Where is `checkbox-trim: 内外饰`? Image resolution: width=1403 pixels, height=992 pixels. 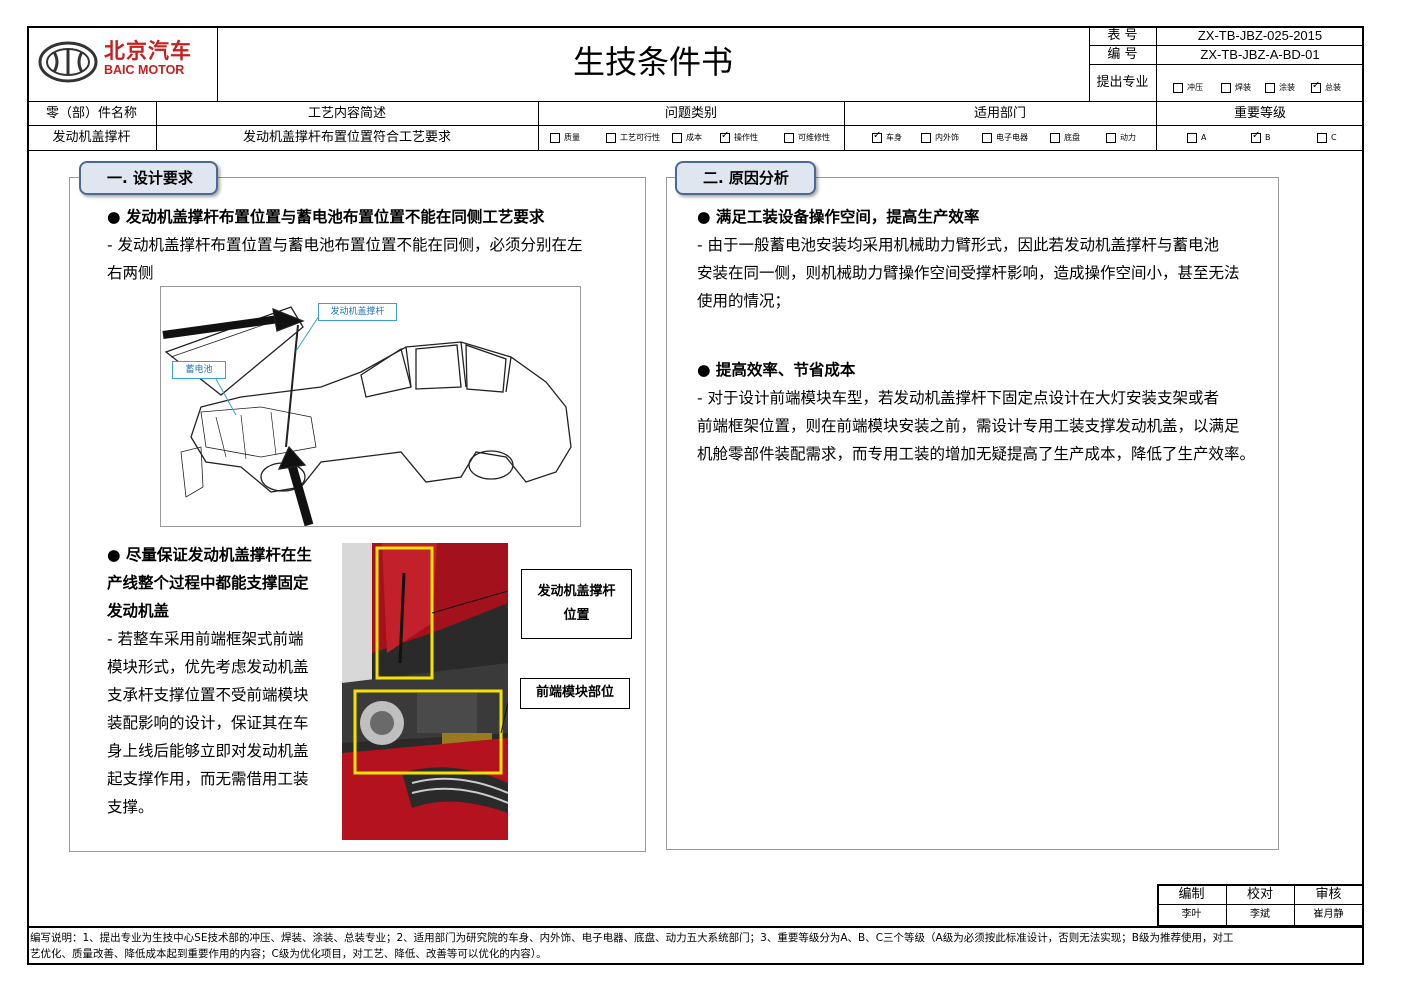
checkbox-trim: 内外饰 is located at coordinates (940, 138).